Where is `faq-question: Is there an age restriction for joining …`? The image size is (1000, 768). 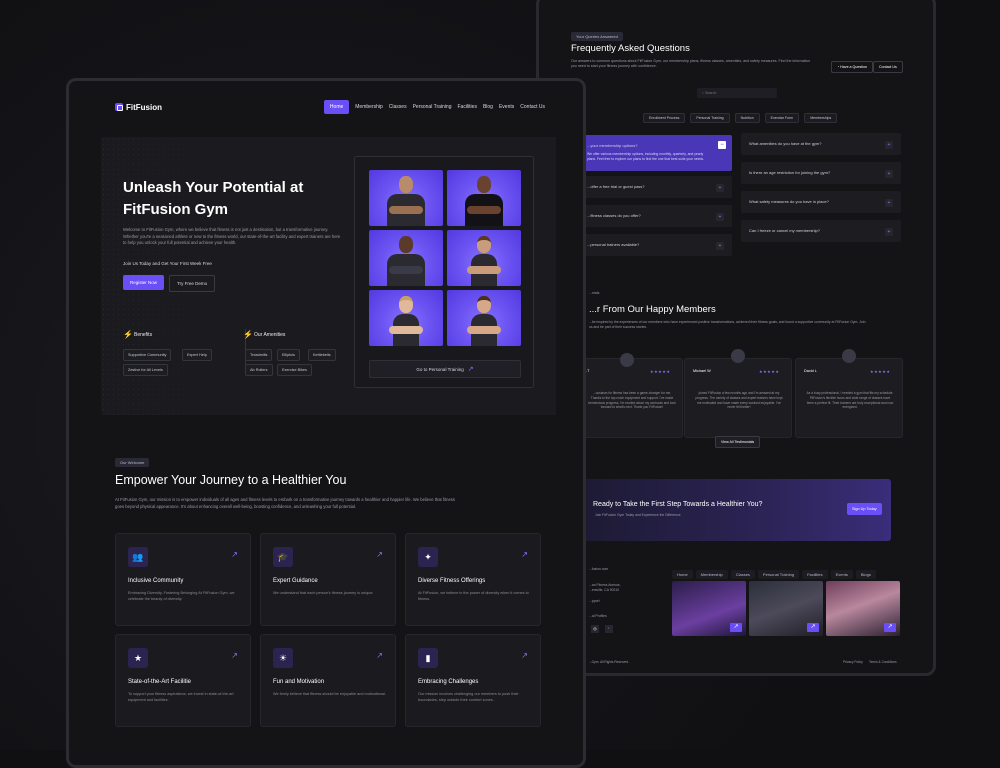 faq-question: Is there an age restriction for joining … is located at coordinates (790, 172).